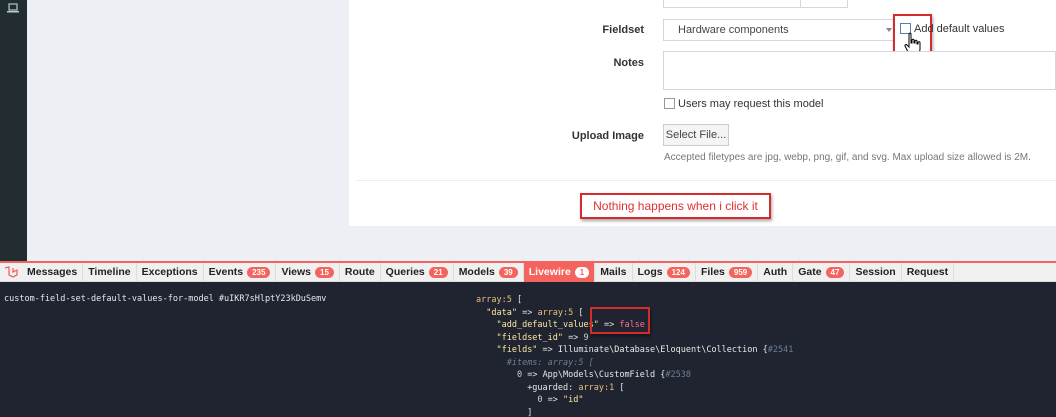 This screenshot has width=1056, height=417. I want to click on dump-line: +guarded: array:1 [, so click(576, 387).